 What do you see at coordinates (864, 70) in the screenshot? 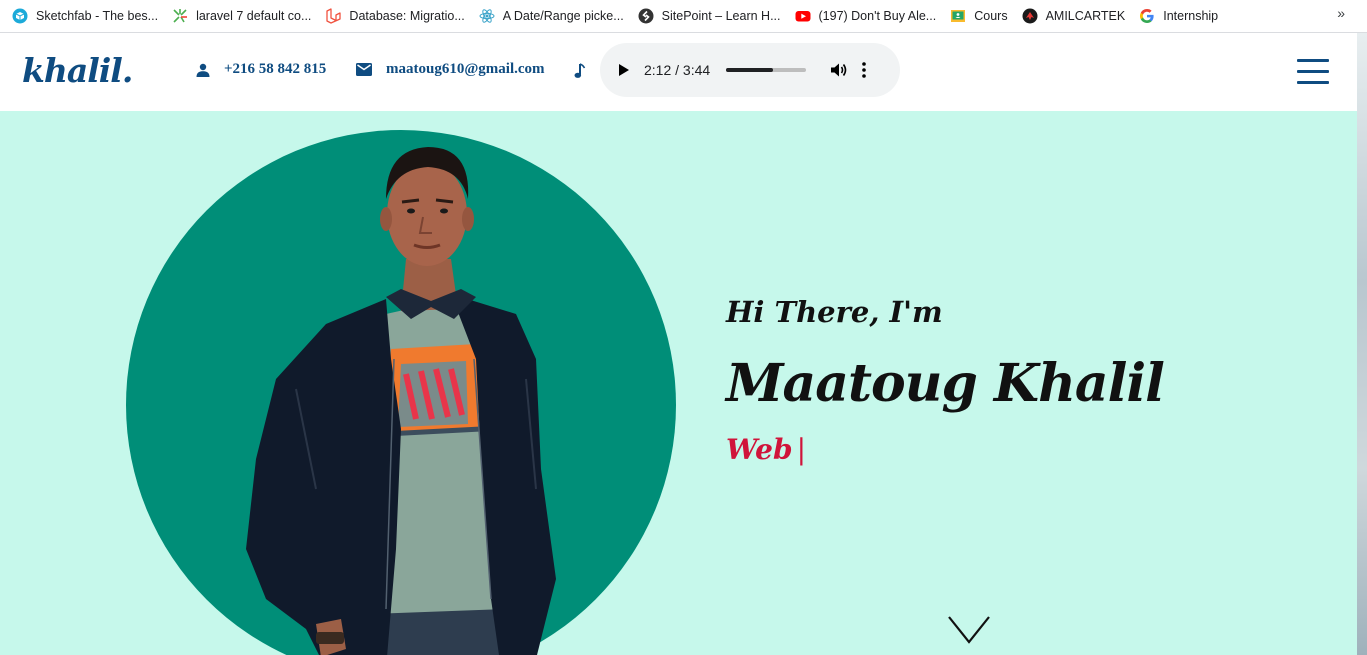
I see `more-options-icon` at bounding box center [864, 70].